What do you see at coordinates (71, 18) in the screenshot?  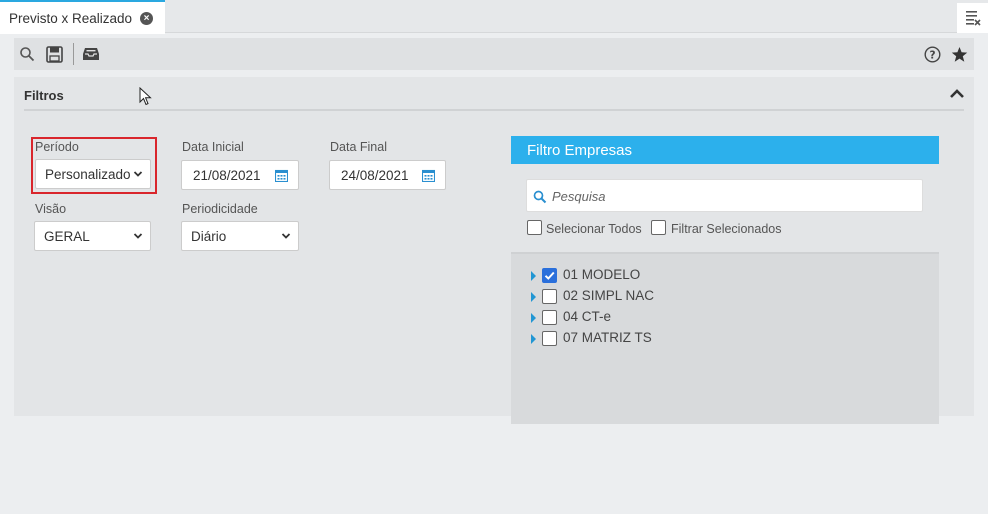 I see `tab-title: Previsto x Realizado` at bounding box center [71, 18].